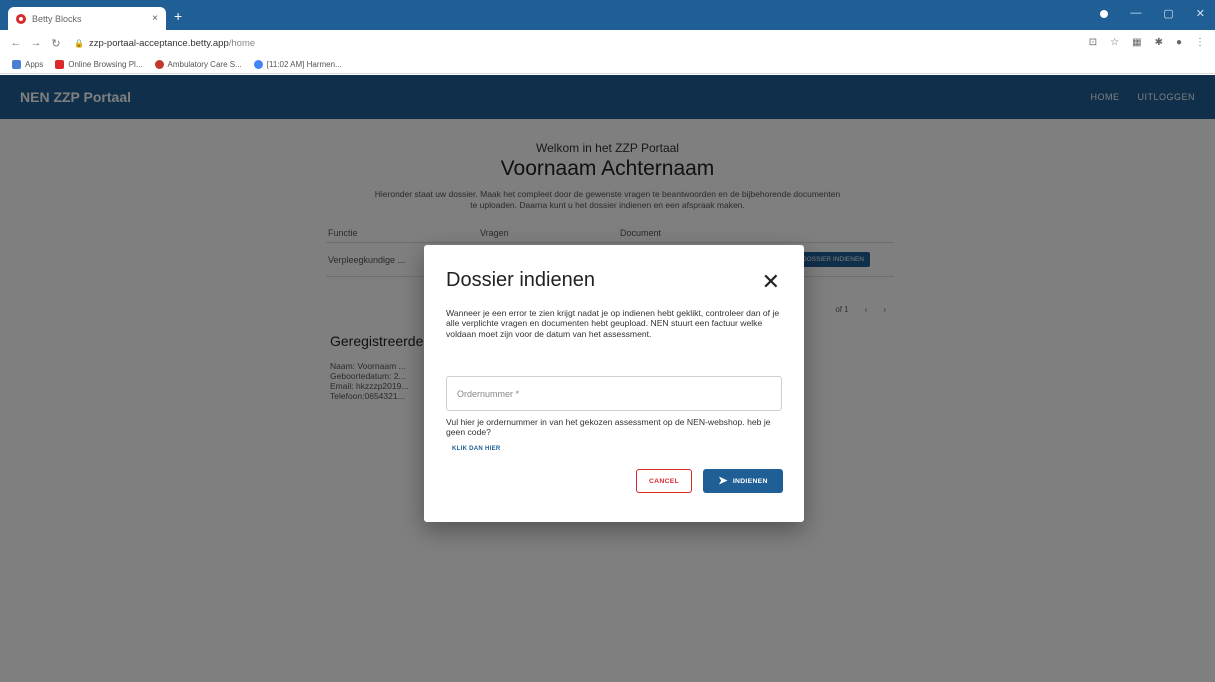 The height and width of the screenshot is (682, 1215). Describe the element at coordinates (36, 43) in the screenshot. I see `forward-icon: →` at that location.